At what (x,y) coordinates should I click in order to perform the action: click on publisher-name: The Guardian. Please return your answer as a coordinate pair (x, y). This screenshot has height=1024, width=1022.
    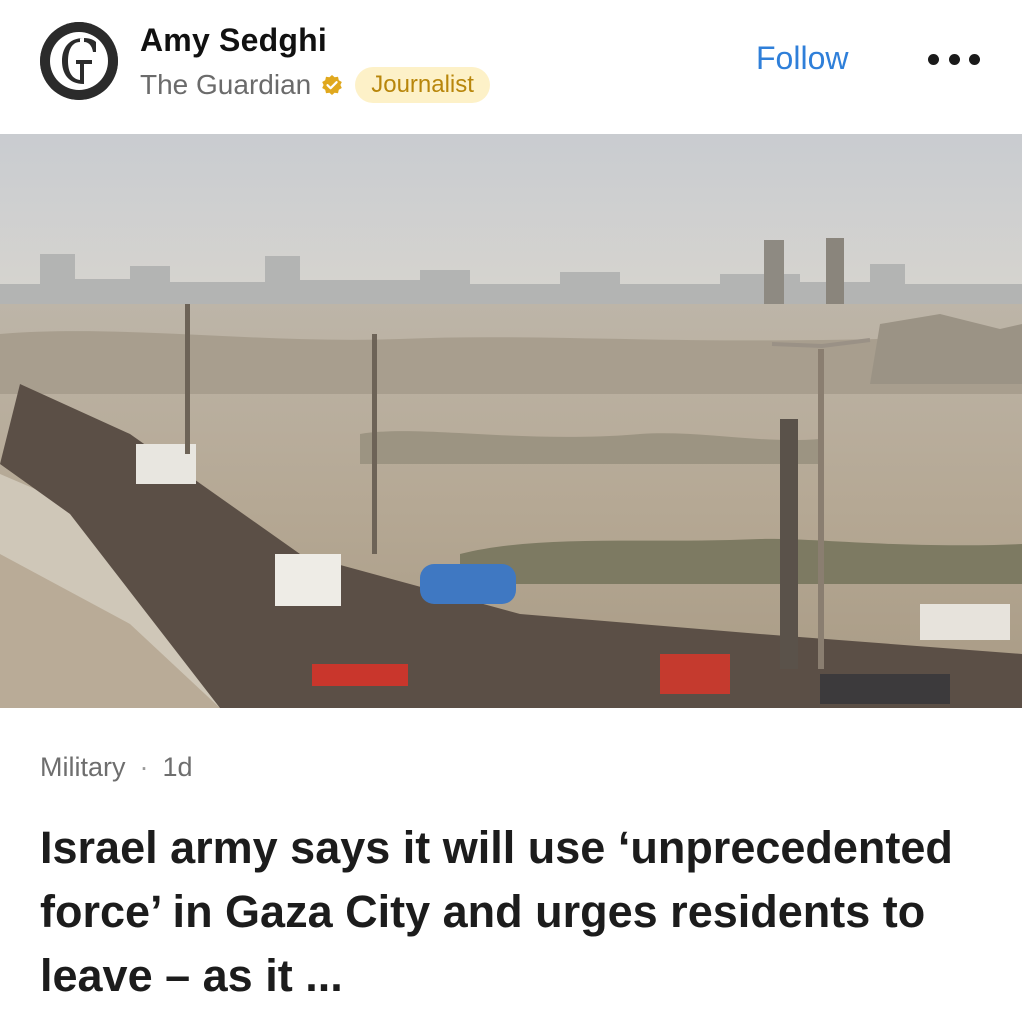
    Looking at the image, I should click on (225, 85).